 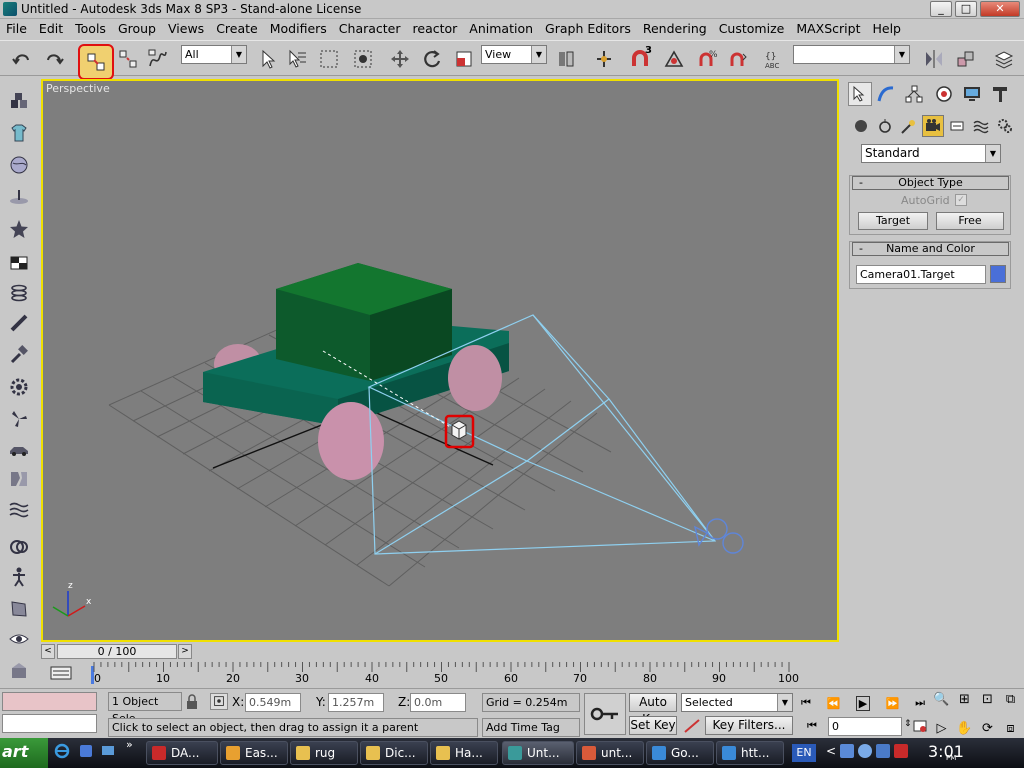 I want to click on reference-coordinate-dropdown: View ▼, so click(x=514, y=54).